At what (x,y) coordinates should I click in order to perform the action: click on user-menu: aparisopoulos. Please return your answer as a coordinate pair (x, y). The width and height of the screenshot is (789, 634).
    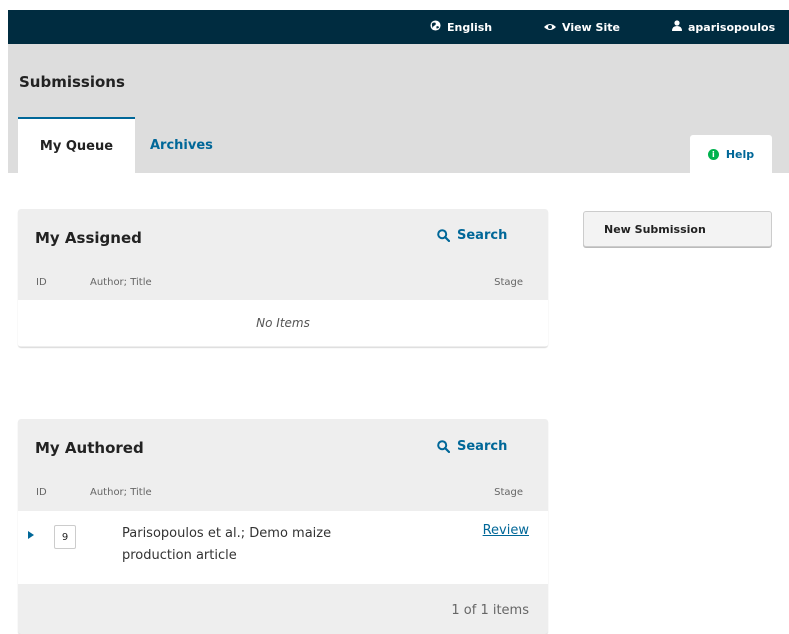
    Looking at the image, I should click on (723, 27).